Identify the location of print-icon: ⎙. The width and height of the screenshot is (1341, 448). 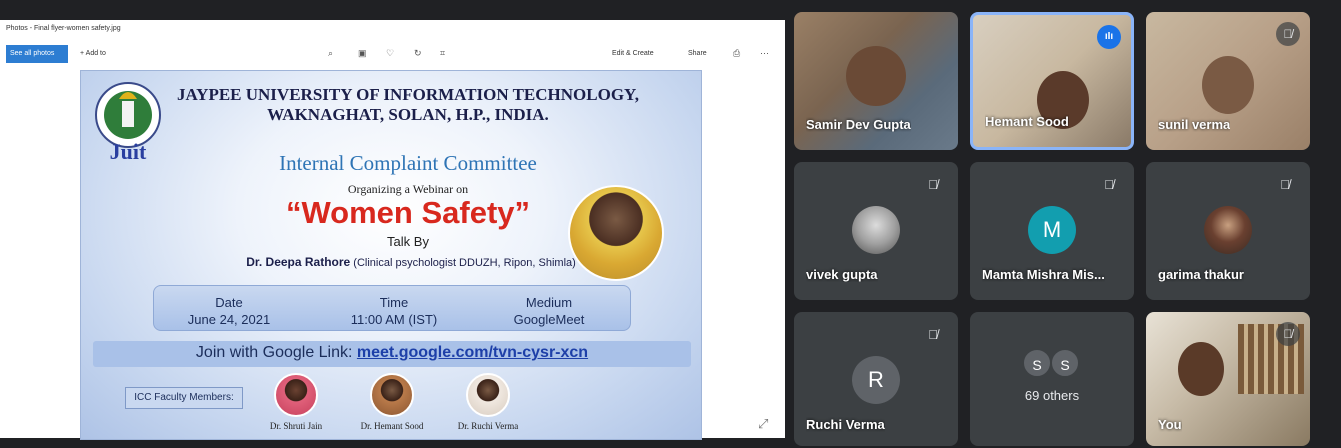
(736, 53).